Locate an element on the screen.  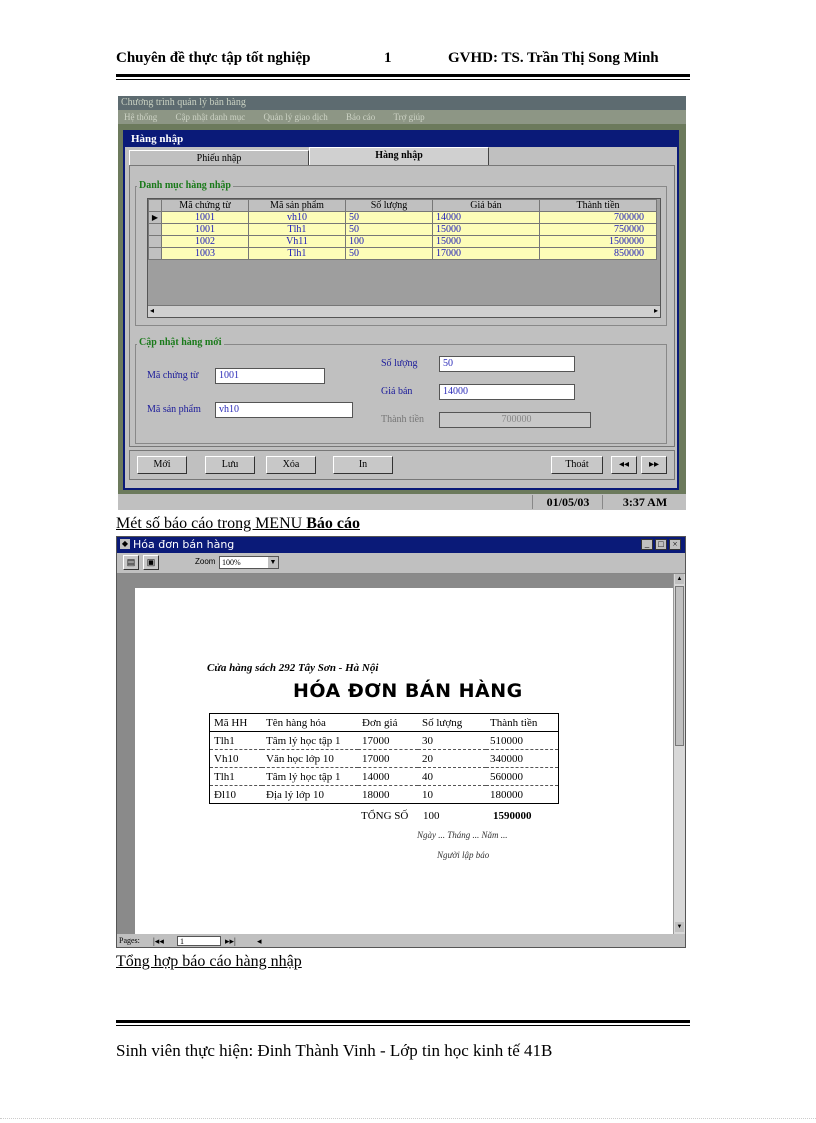
tab-phieu-nhap: Phiếu nhập is located at coordinates (219, 158).